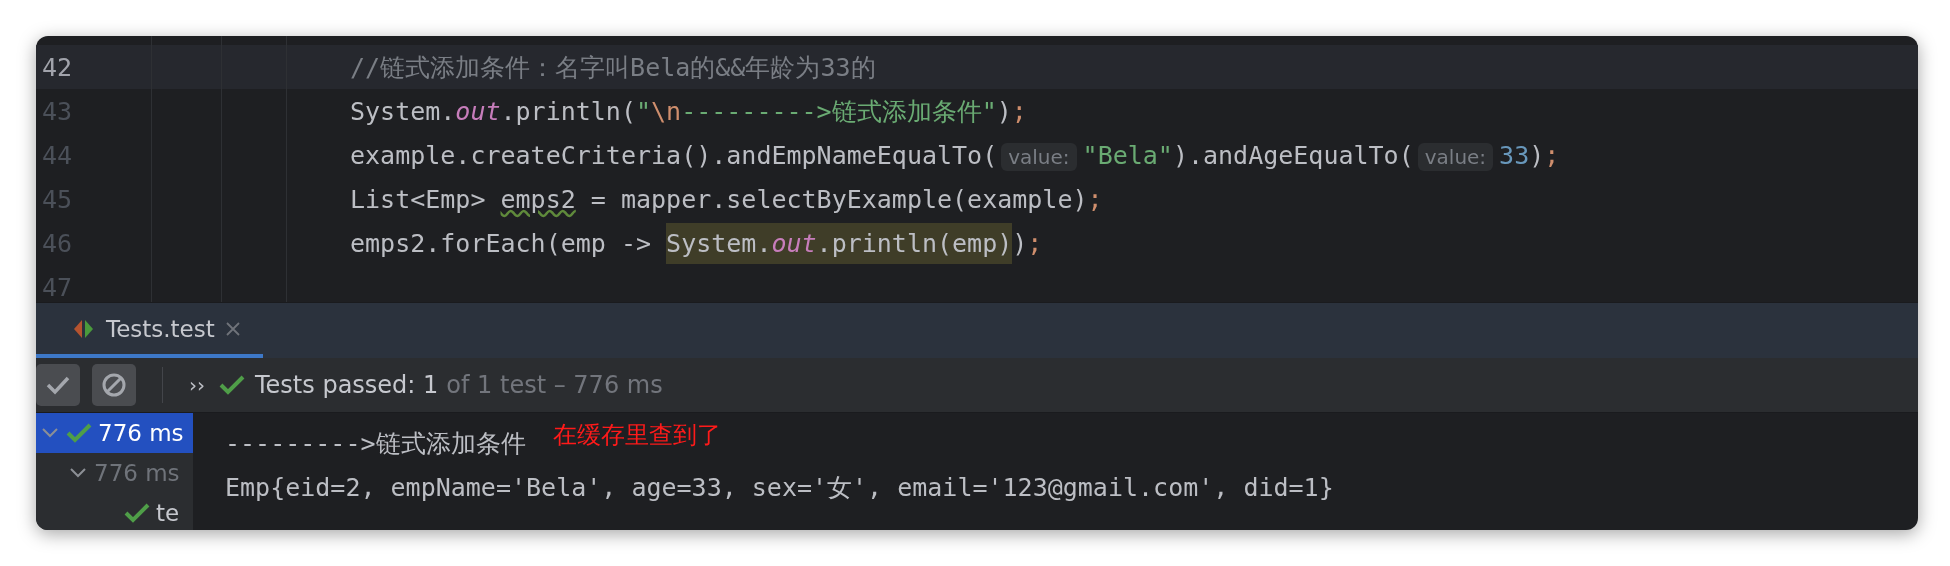  I want to click on console-line: Emp{eid=2, empName='Bela', age=33, sex='女', email='123@gmail.com', did=1}, so click(779, 487).